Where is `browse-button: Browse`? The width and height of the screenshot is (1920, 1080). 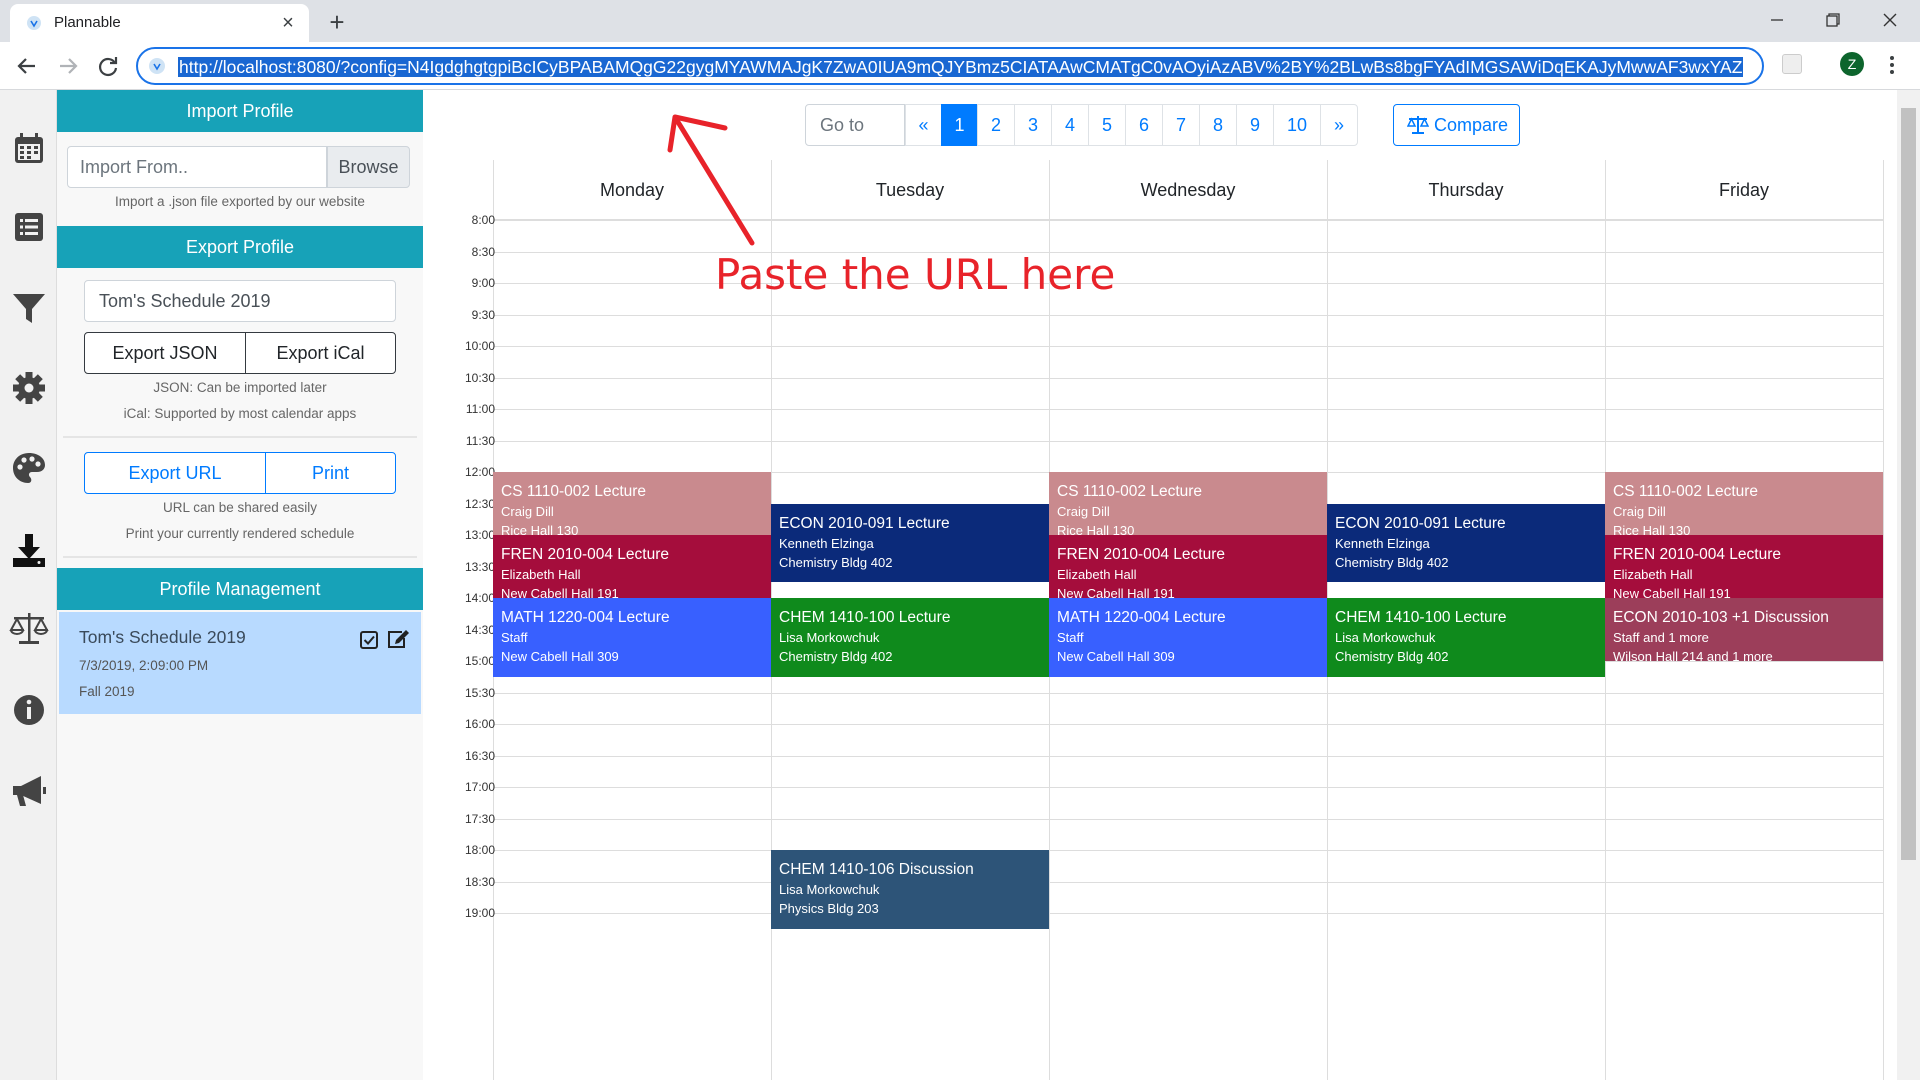
browse-button: Browse is located at coordinates (368, 167).